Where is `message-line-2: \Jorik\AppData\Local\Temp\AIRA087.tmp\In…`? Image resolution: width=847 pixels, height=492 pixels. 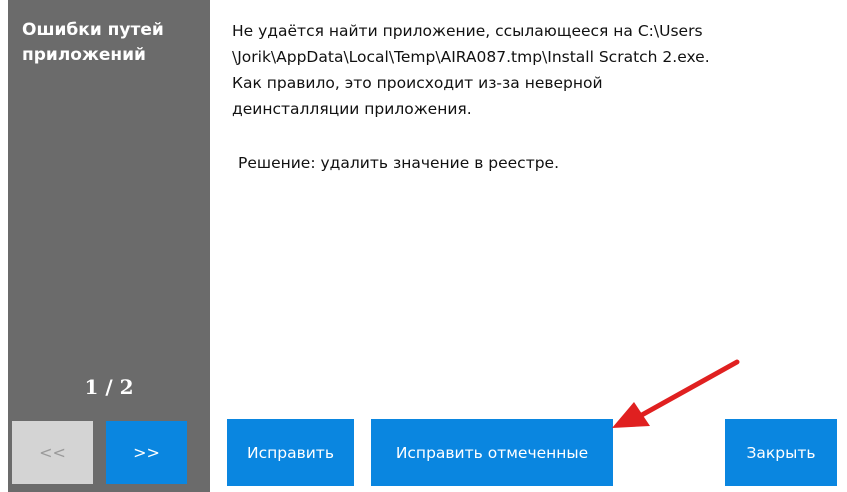 message-line-2: \Jorik\AppData\Local\Temp\AIRA087.tmp\In… is located at coordinates (471, 57).